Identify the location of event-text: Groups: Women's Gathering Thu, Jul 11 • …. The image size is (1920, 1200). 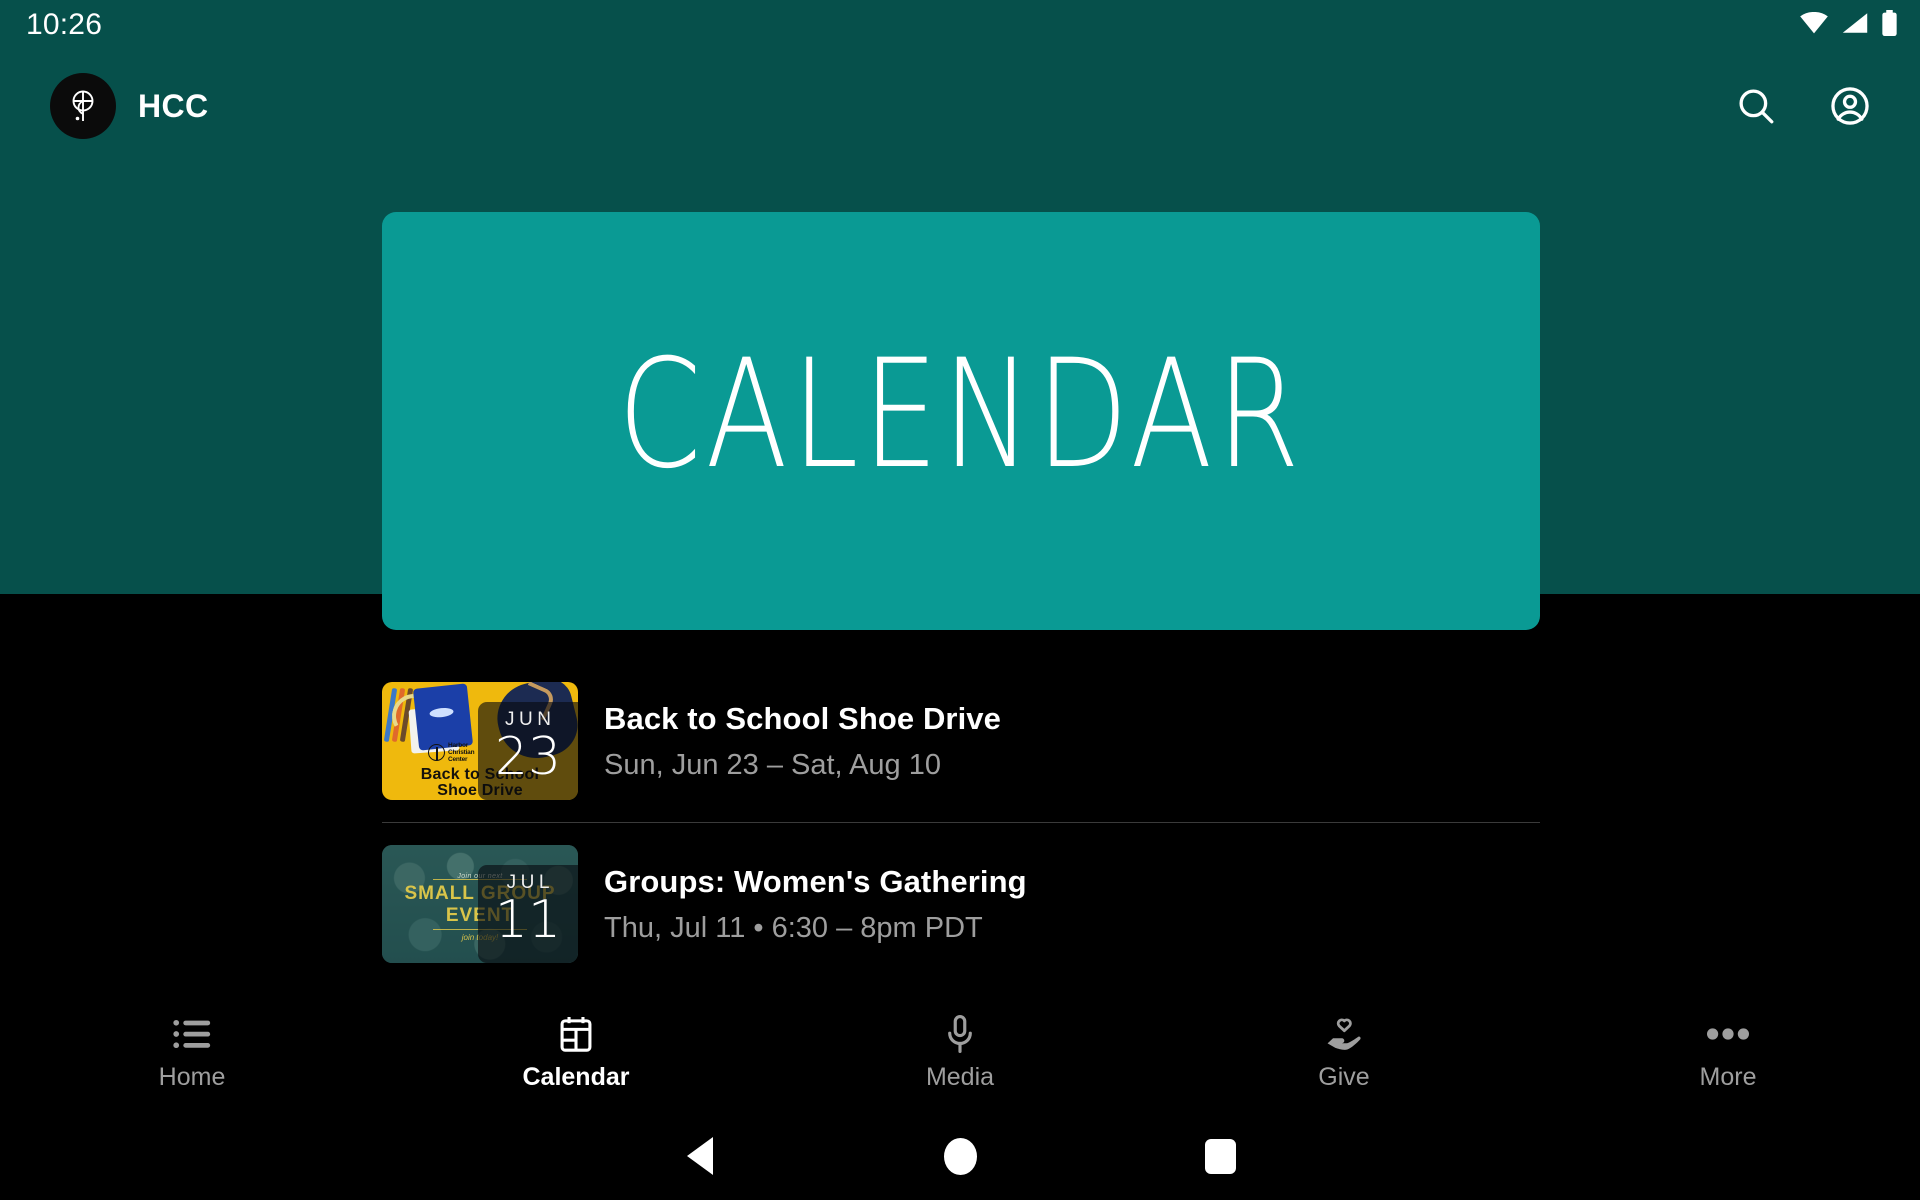
(815, 904).